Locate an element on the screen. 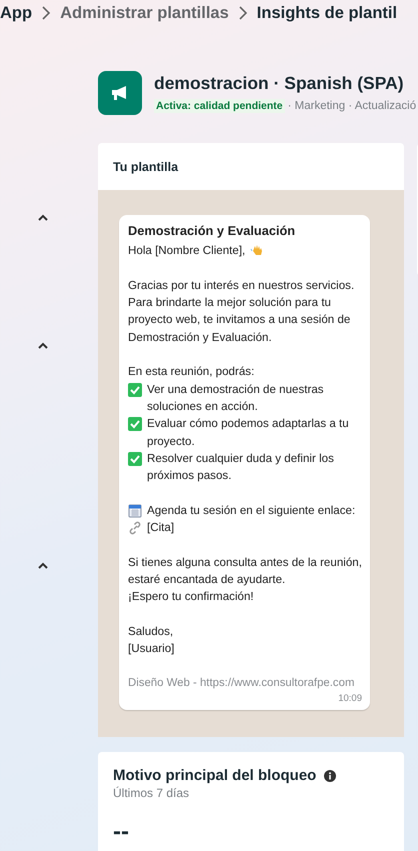  message-text: Agenda tu sesión en el siguiente enlace: is located at coordinates (251, 510).